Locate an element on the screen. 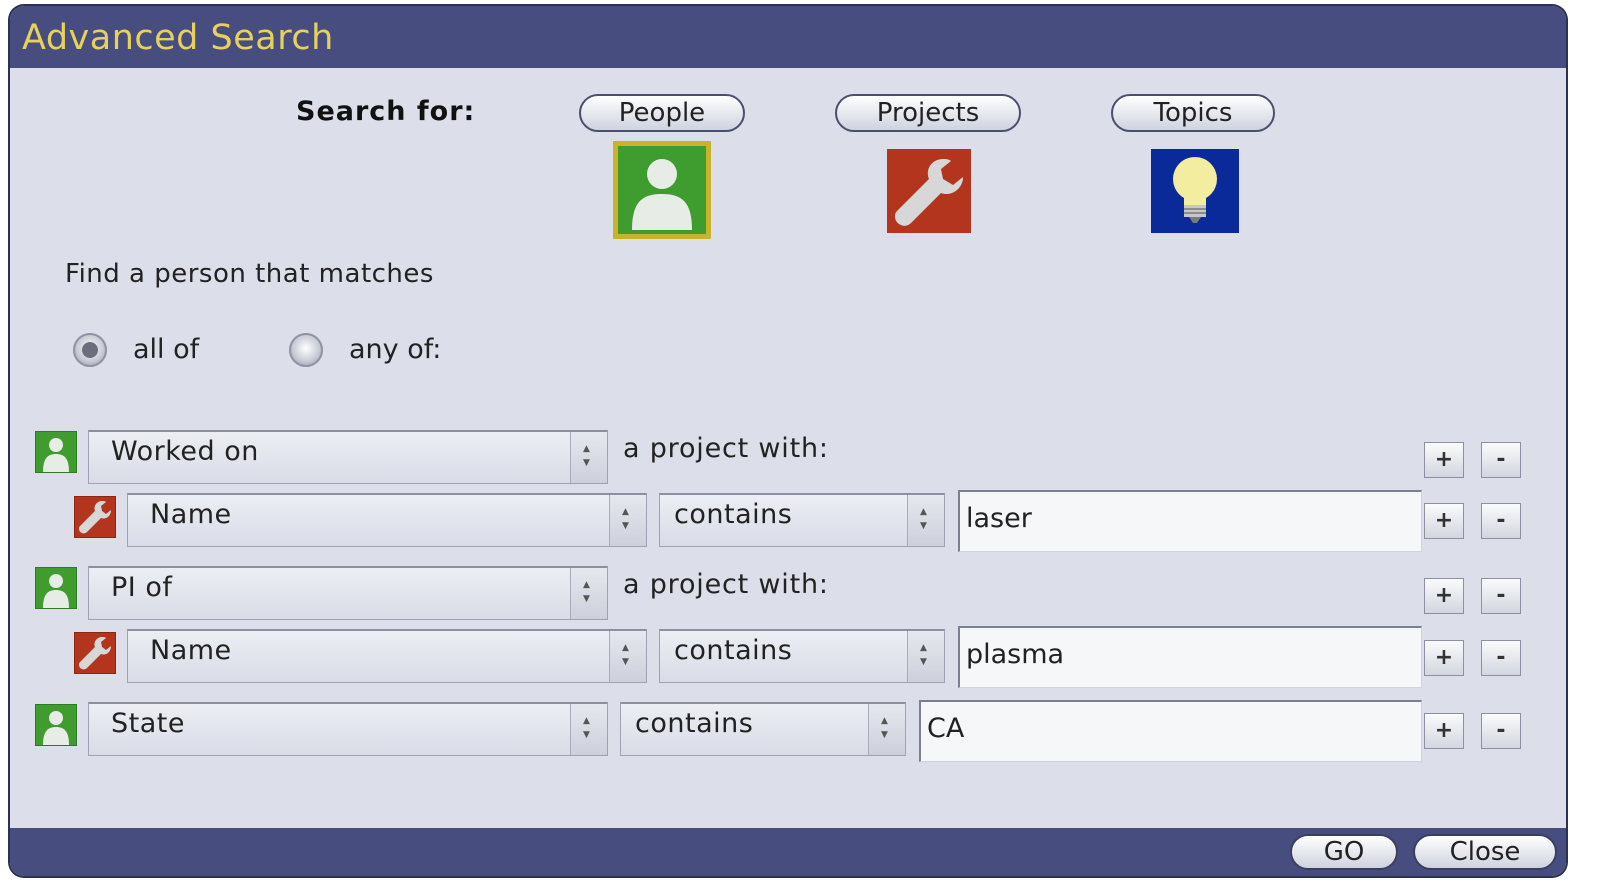 This screenshot has width=1602, height=892. go-button: GO is located at coordinates (1344, 852).